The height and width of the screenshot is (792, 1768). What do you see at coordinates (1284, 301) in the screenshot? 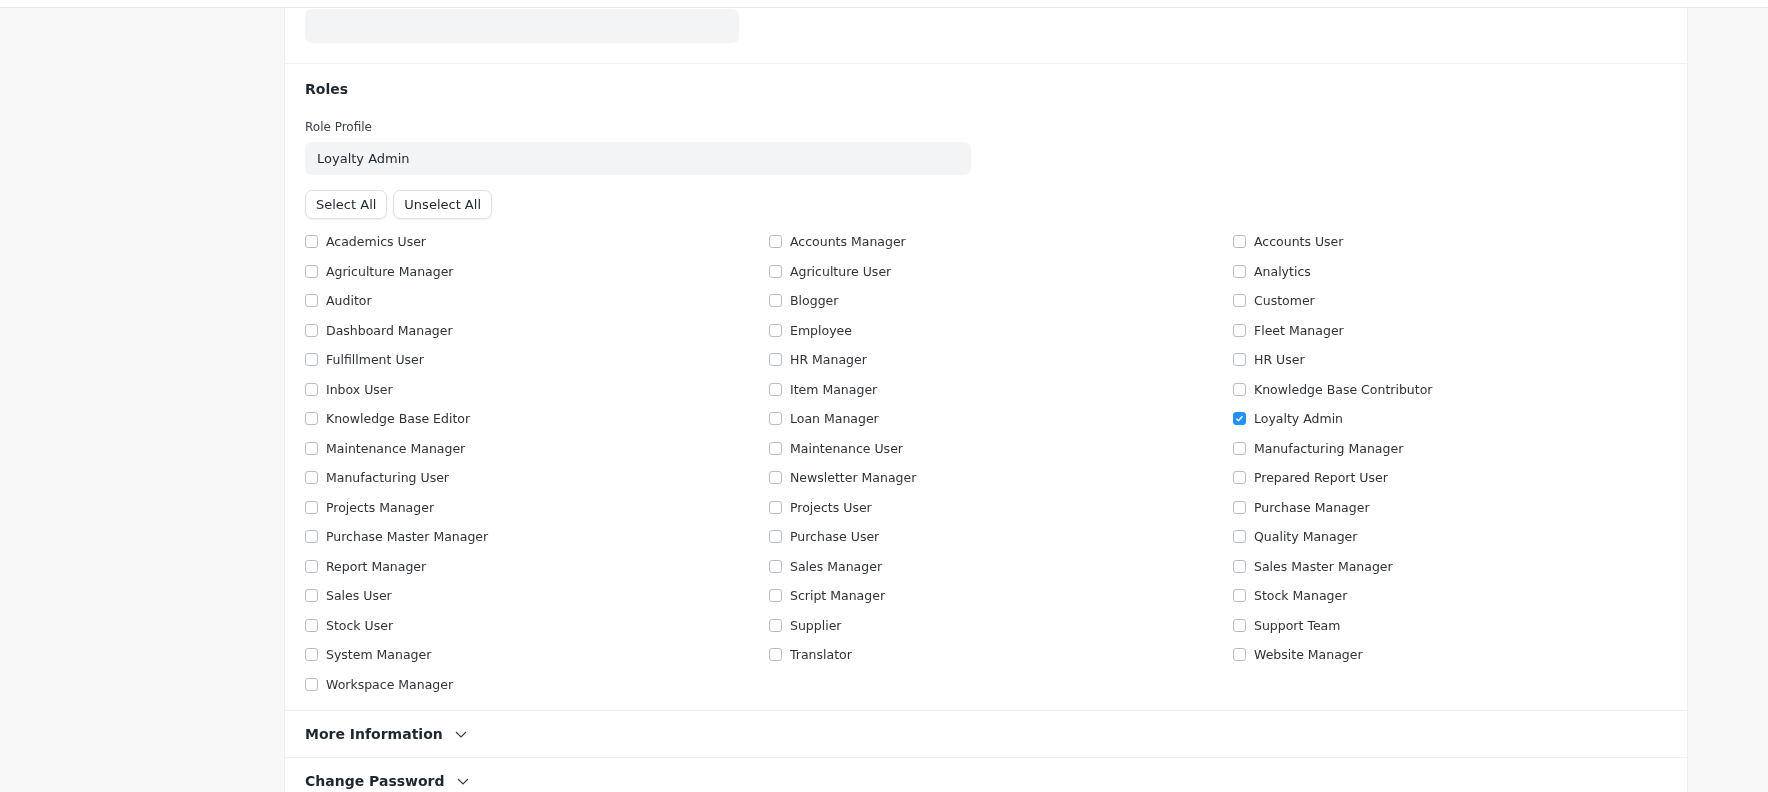
I see `role-label: Customer` at bounding box center [1284, 301].